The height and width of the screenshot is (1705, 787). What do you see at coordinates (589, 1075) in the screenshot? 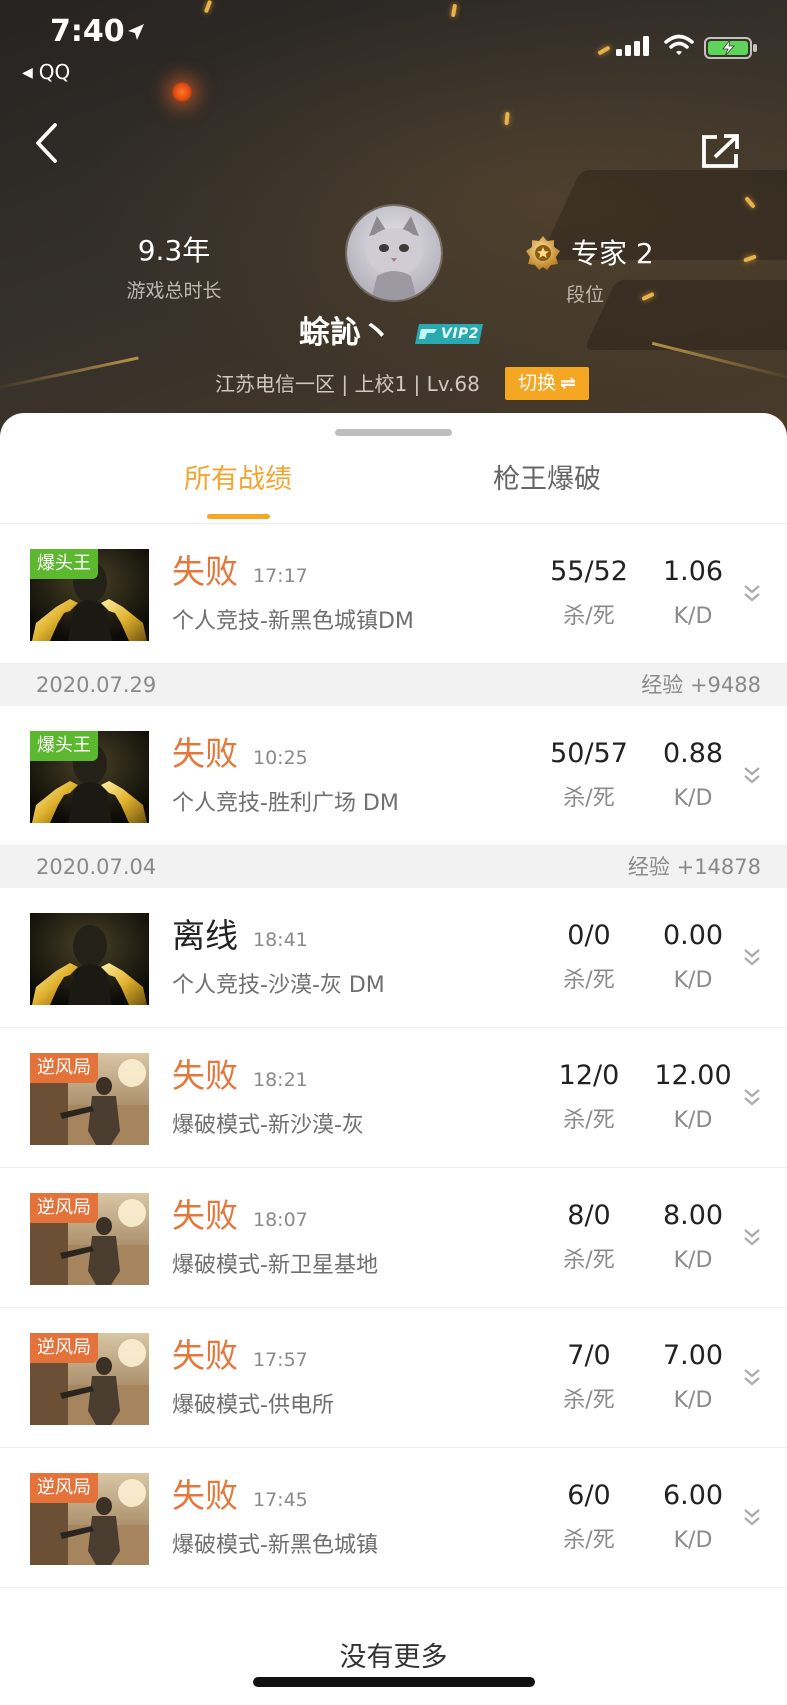
I see `kills-deaths-value: 12/0` at bounding box center [589, 1075].